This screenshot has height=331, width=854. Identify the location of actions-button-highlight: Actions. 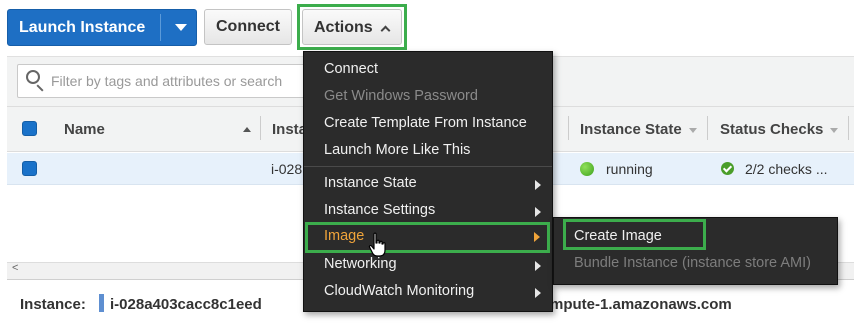
(352, 27).